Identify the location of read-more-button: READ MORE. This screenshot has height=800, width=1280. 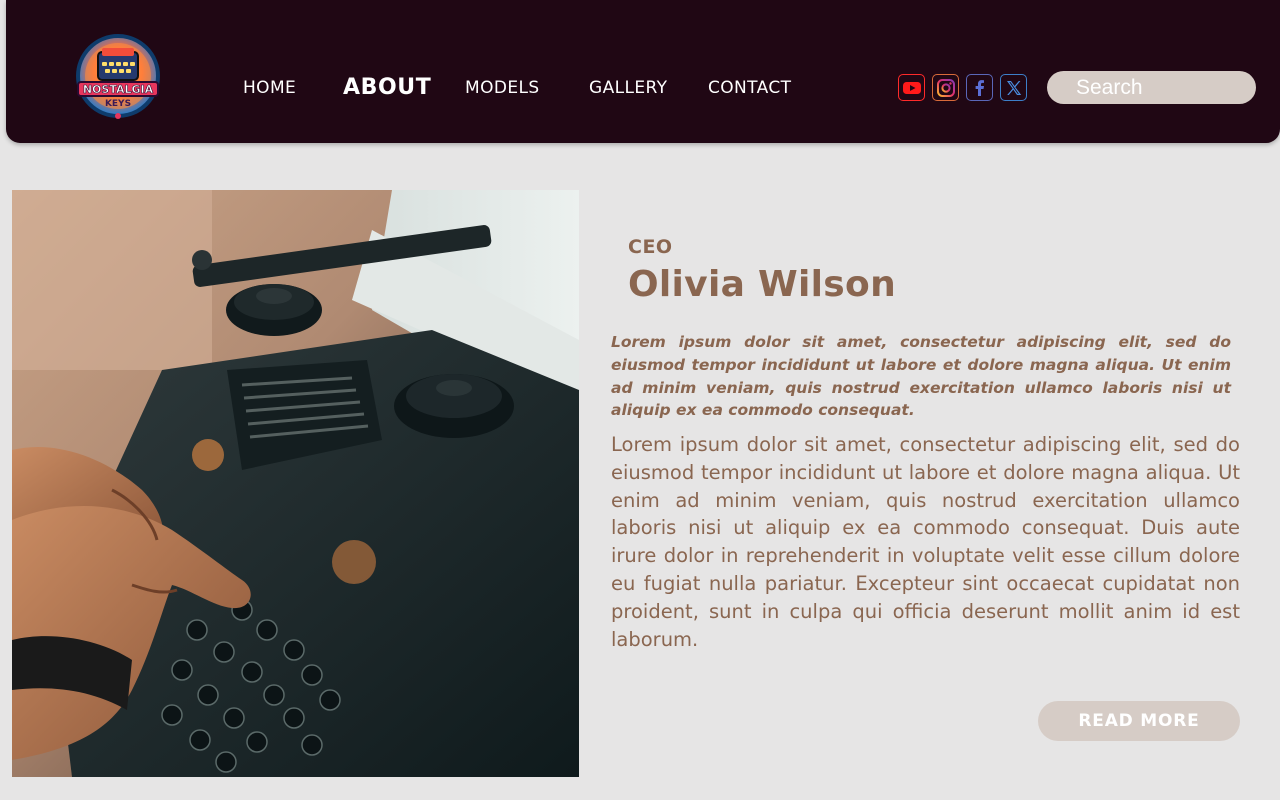
(1139, 721).